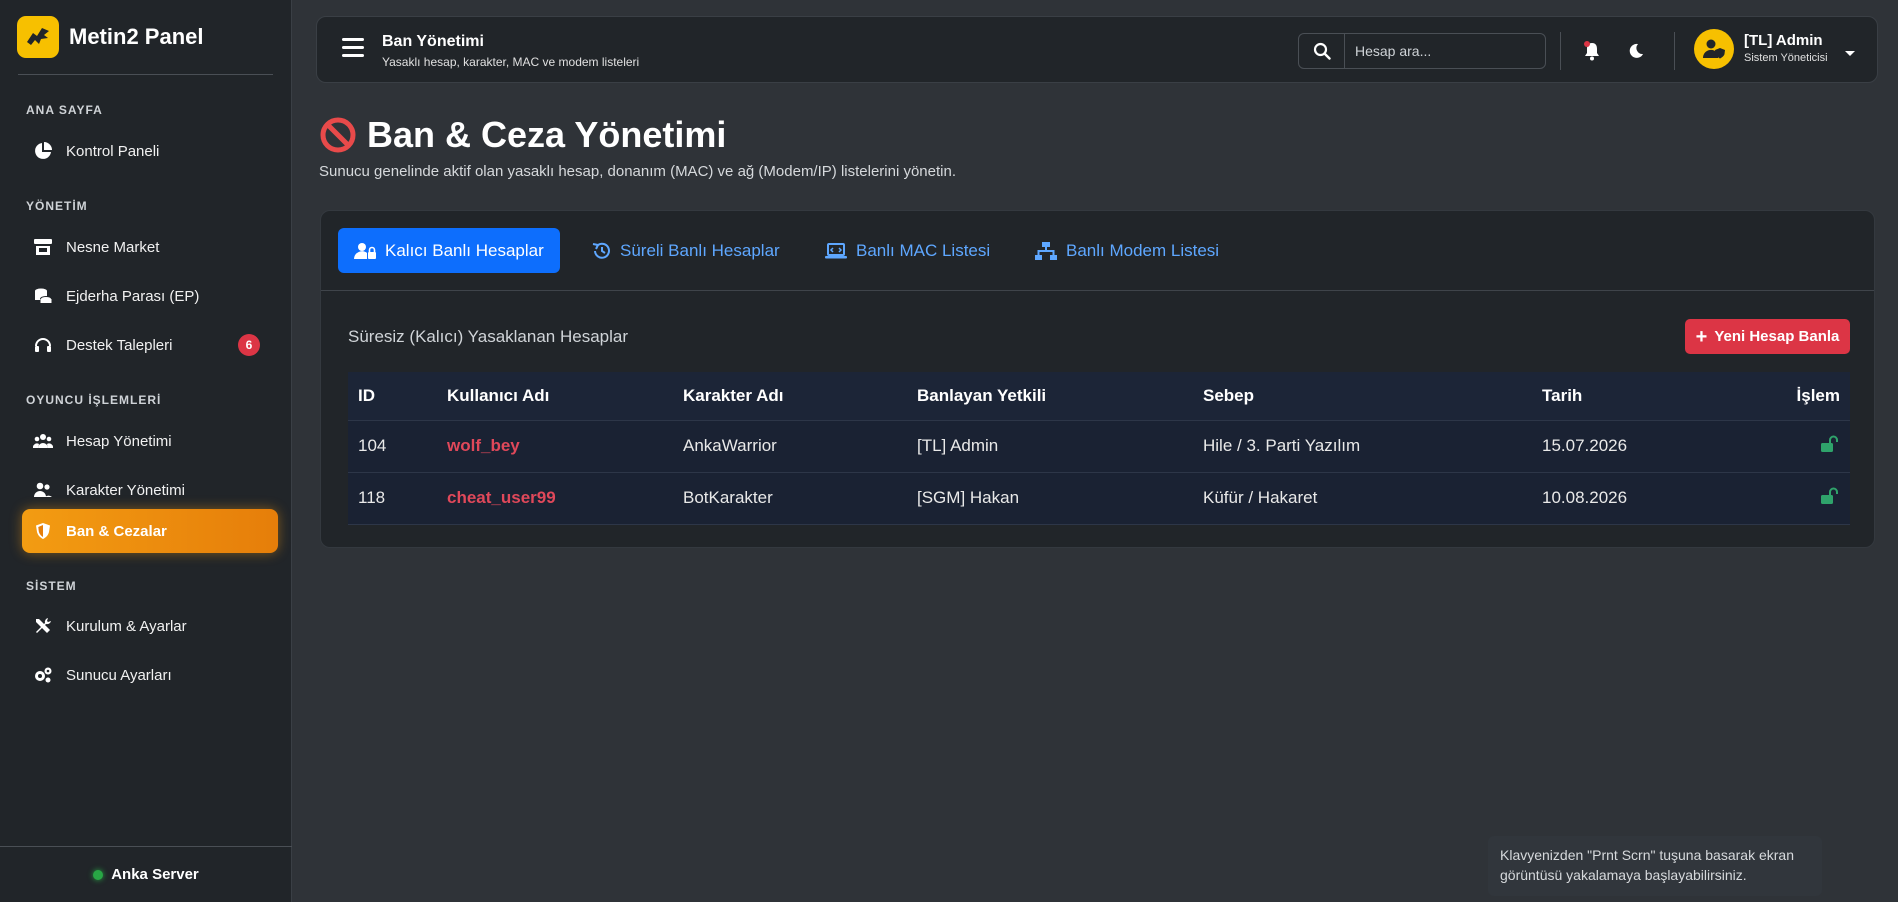  Describe the element at coordinates (119, 345) in the screenshot. I see `sidebar-item-label: Destek Talepleri` at that location.